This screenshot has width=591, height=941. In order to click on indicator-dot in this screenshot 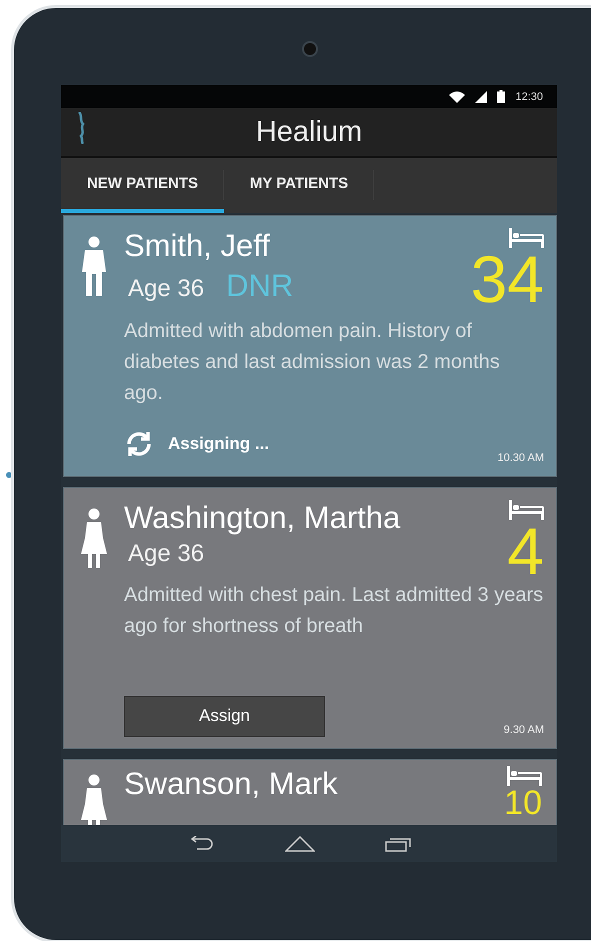, I will do `click(9, 475)`.